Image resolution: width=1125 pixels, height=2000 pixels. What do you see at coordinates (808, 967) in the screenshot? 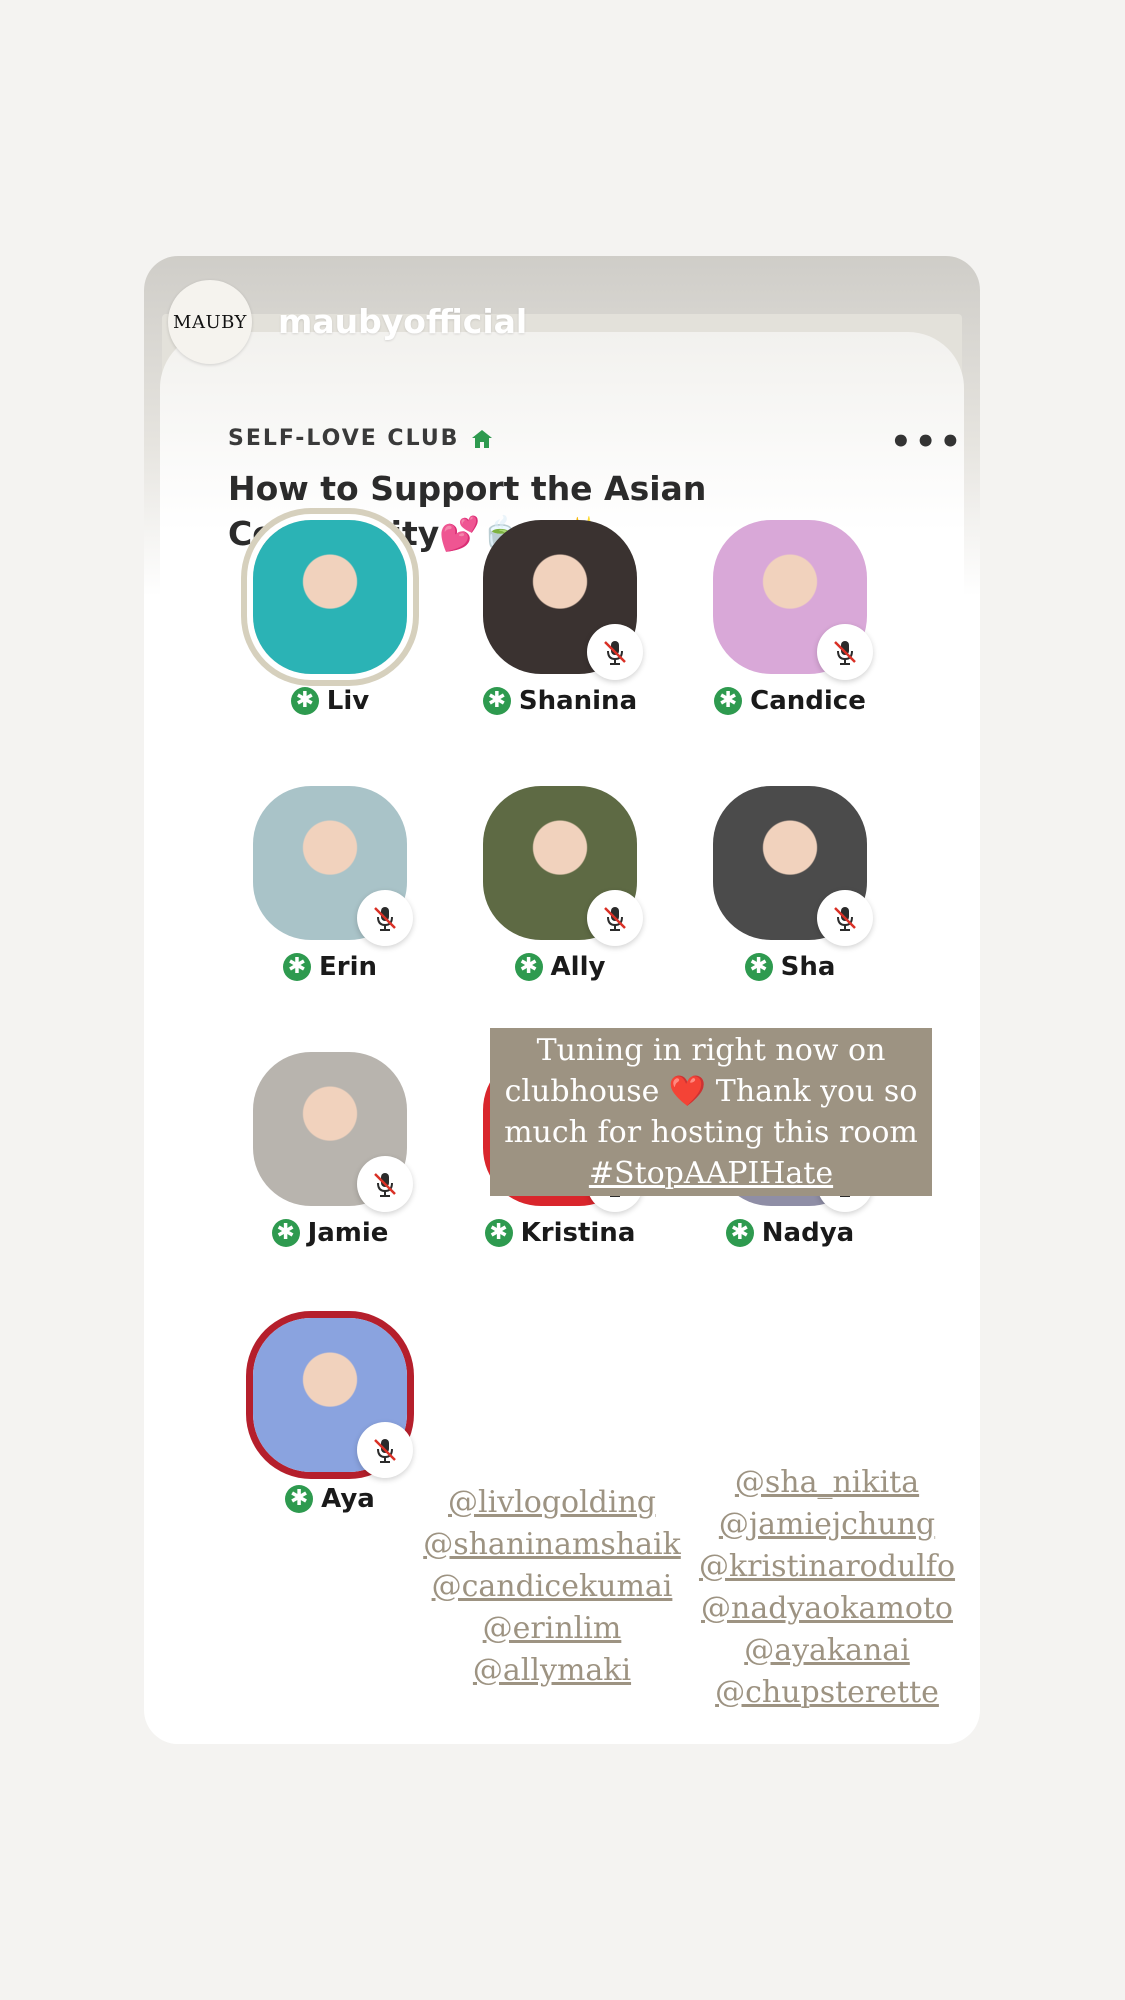
I see `speaker-name: Sha` at bounding box center [808, 967].